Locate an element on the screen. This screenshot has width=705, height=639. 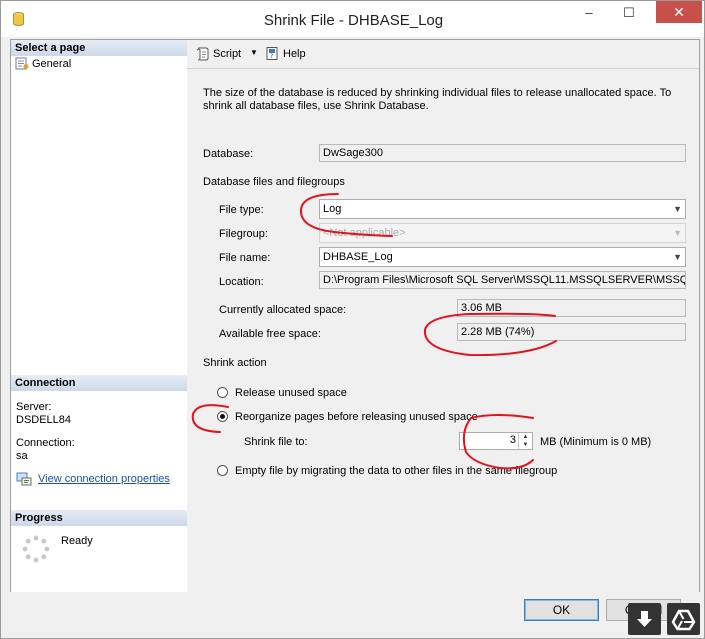
ok-button: OK is located at coordinates (561, 610).